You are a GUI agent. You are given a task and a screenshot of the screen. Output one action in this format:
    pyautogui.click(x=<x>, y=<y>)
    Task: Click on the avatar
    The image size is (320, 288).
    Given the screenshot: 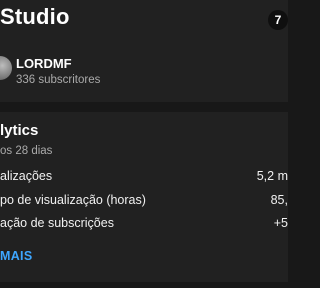 What is the action you would take?
    pyautogui.click(x=6, y=68)
    